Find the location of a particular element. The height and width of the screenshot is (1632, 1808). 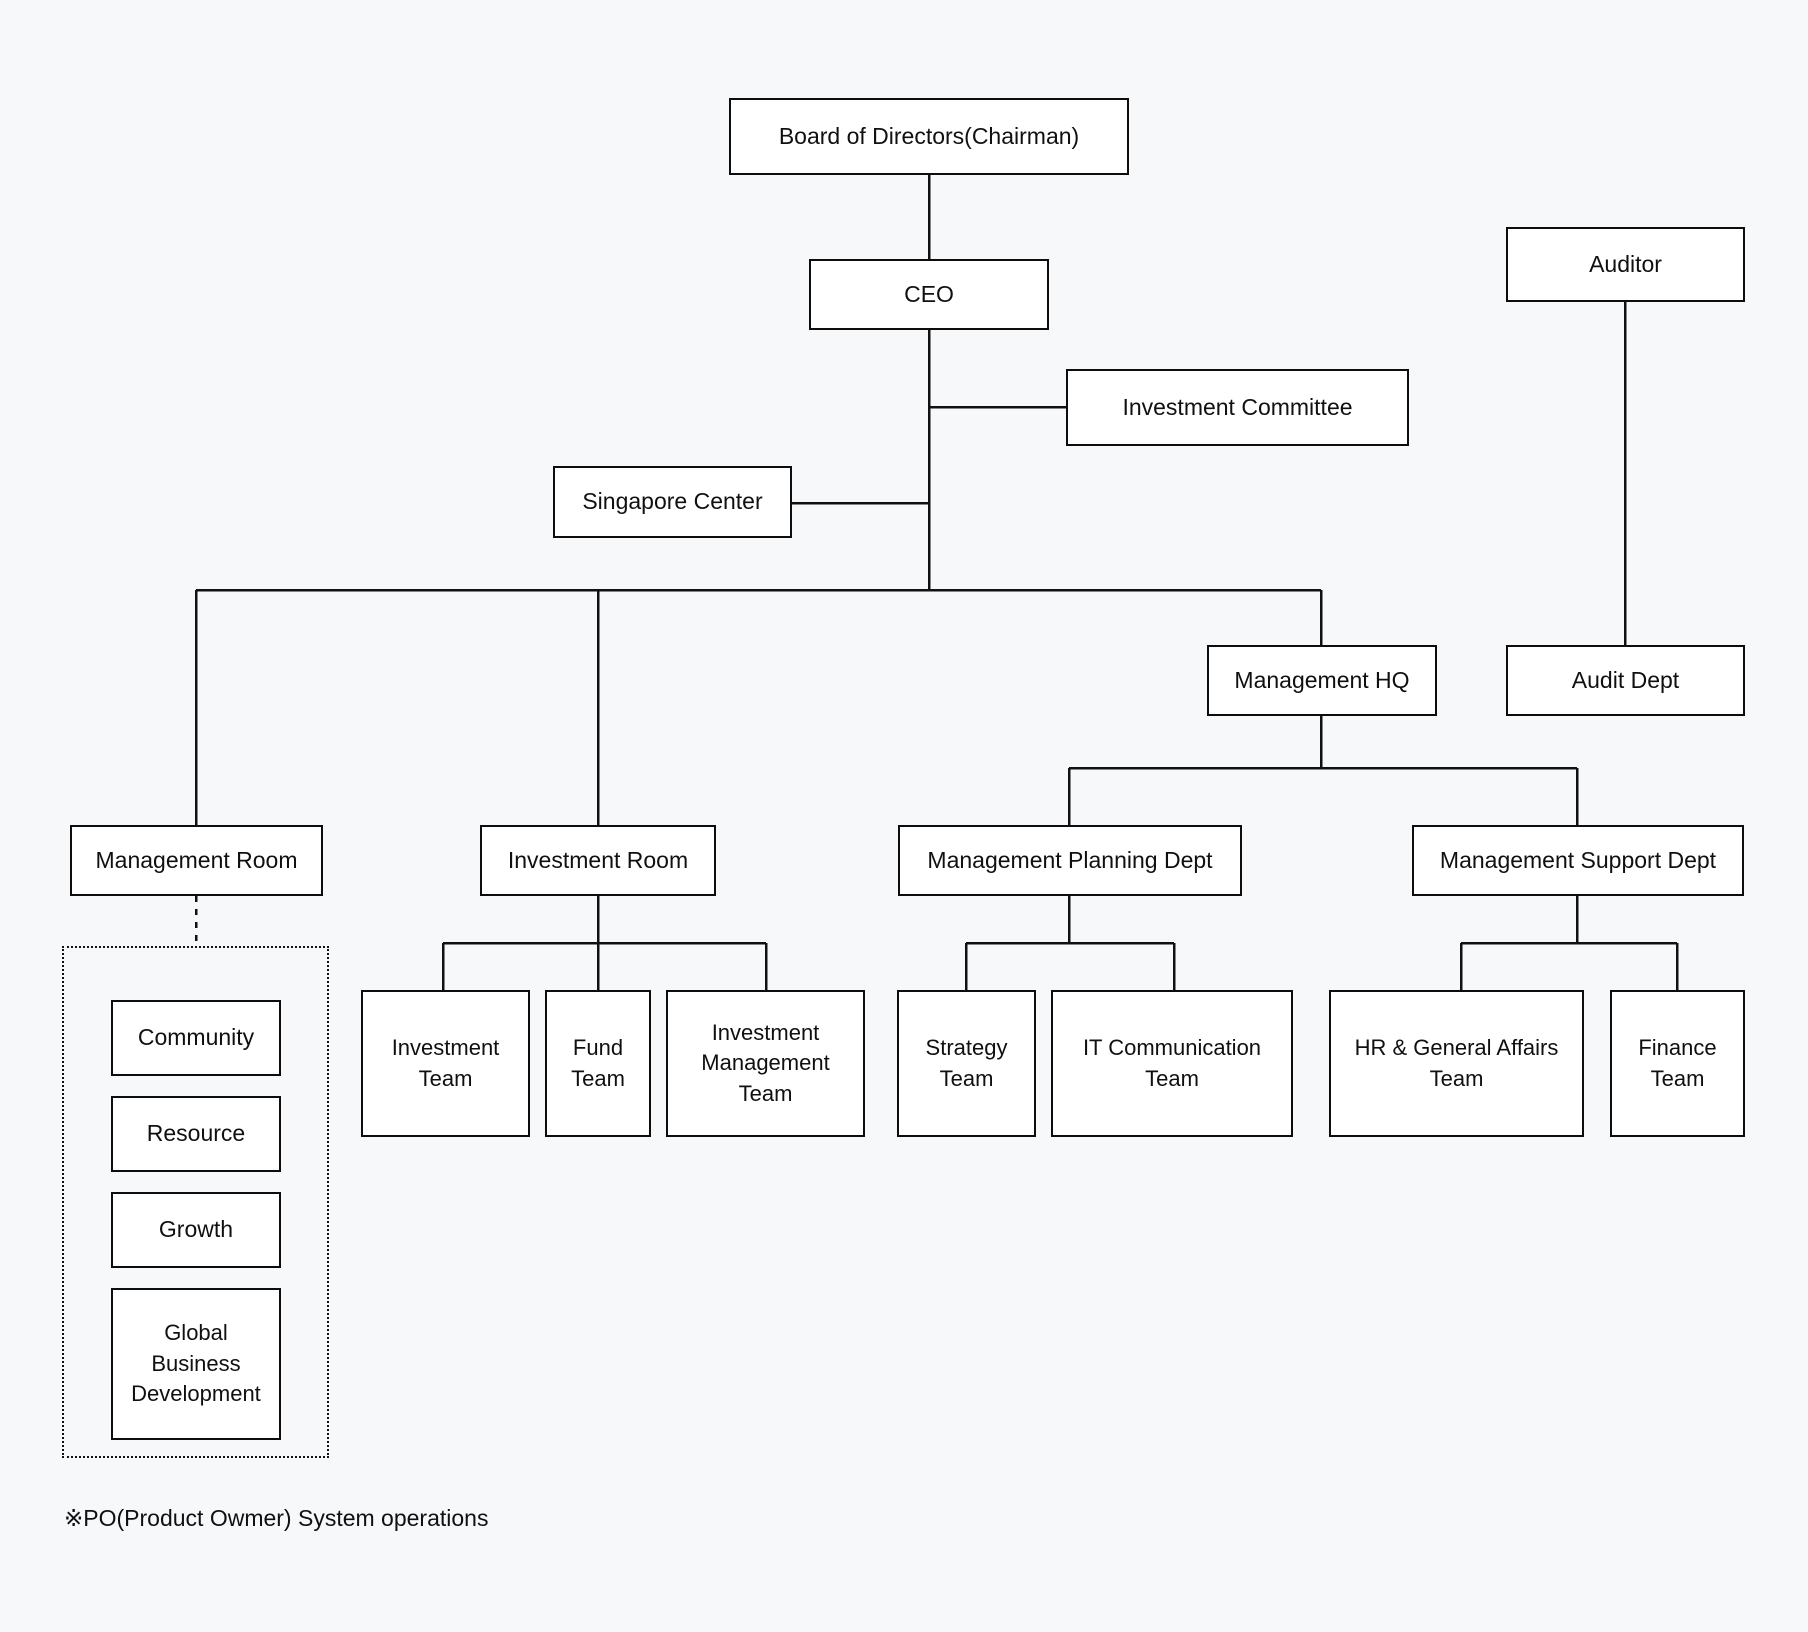

node-it-communication-team: IT Communication Team is located at coordinates (1172, 1063).